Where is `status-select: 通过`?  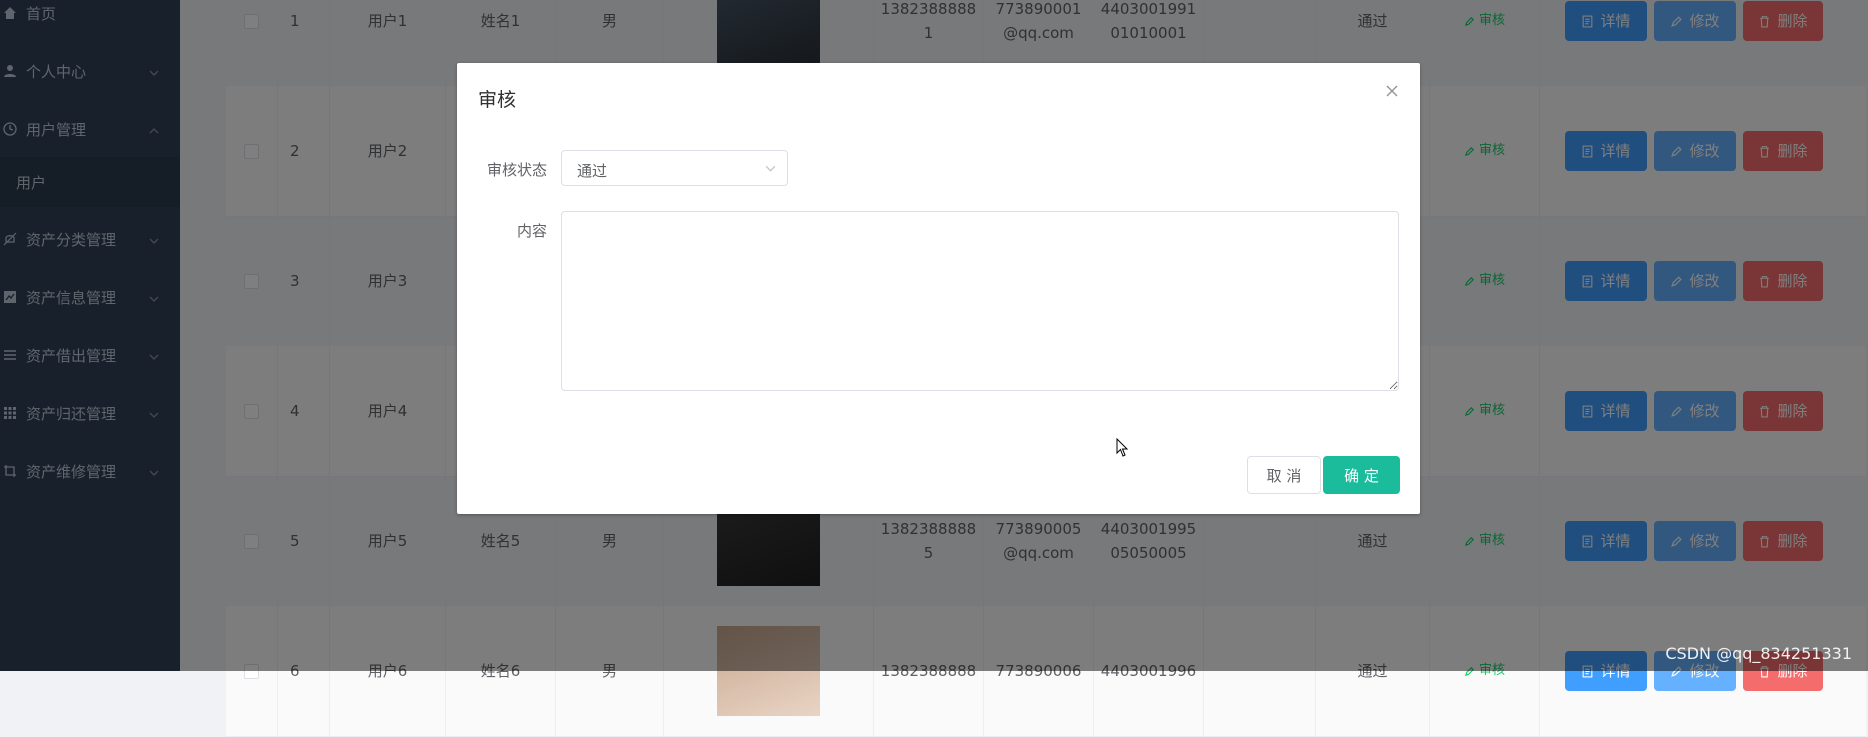 status-select: 通过 is located at coordinates (674, 168).